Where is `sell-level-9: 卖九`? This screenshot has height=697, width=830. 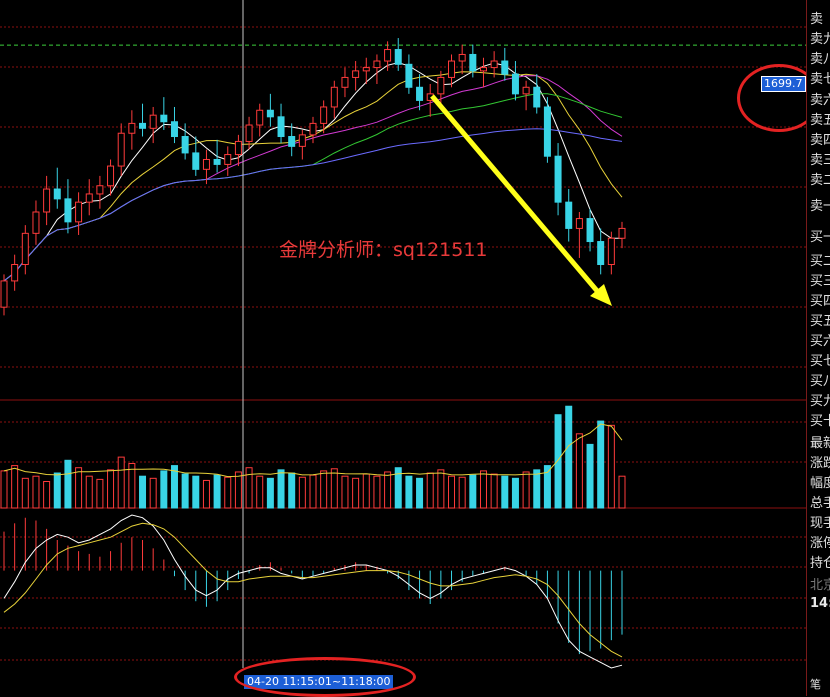 sell-level-9: 卖九 is located at coordinates (820, 37).